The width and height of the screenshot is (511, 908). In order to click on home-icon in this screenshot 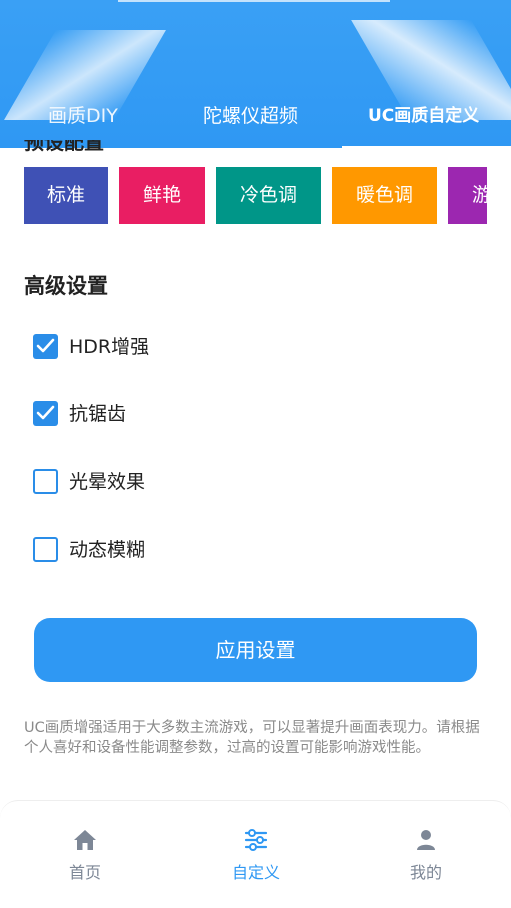, I will do `click(85, 840)`.